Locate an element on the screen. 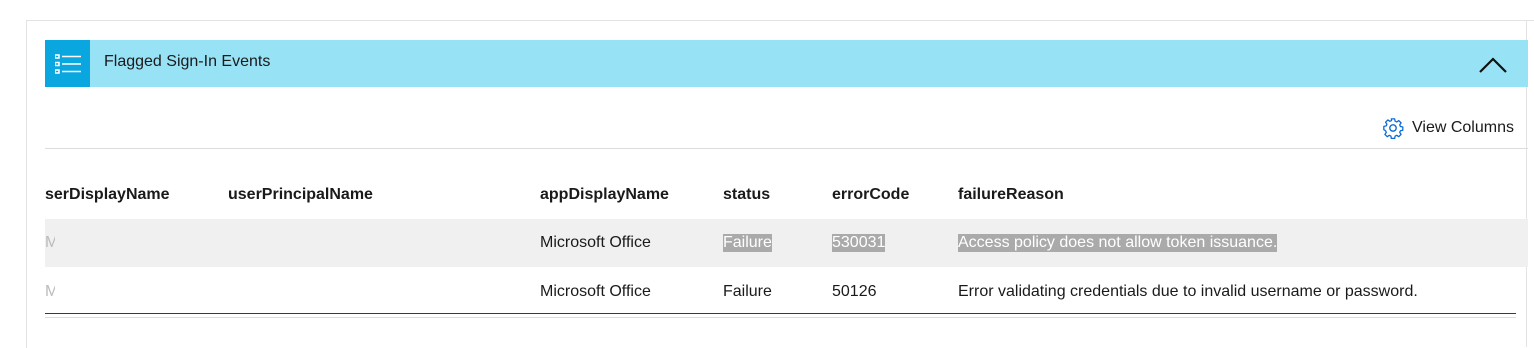  chevron-up-icon is located at coordinates (1493, 65).